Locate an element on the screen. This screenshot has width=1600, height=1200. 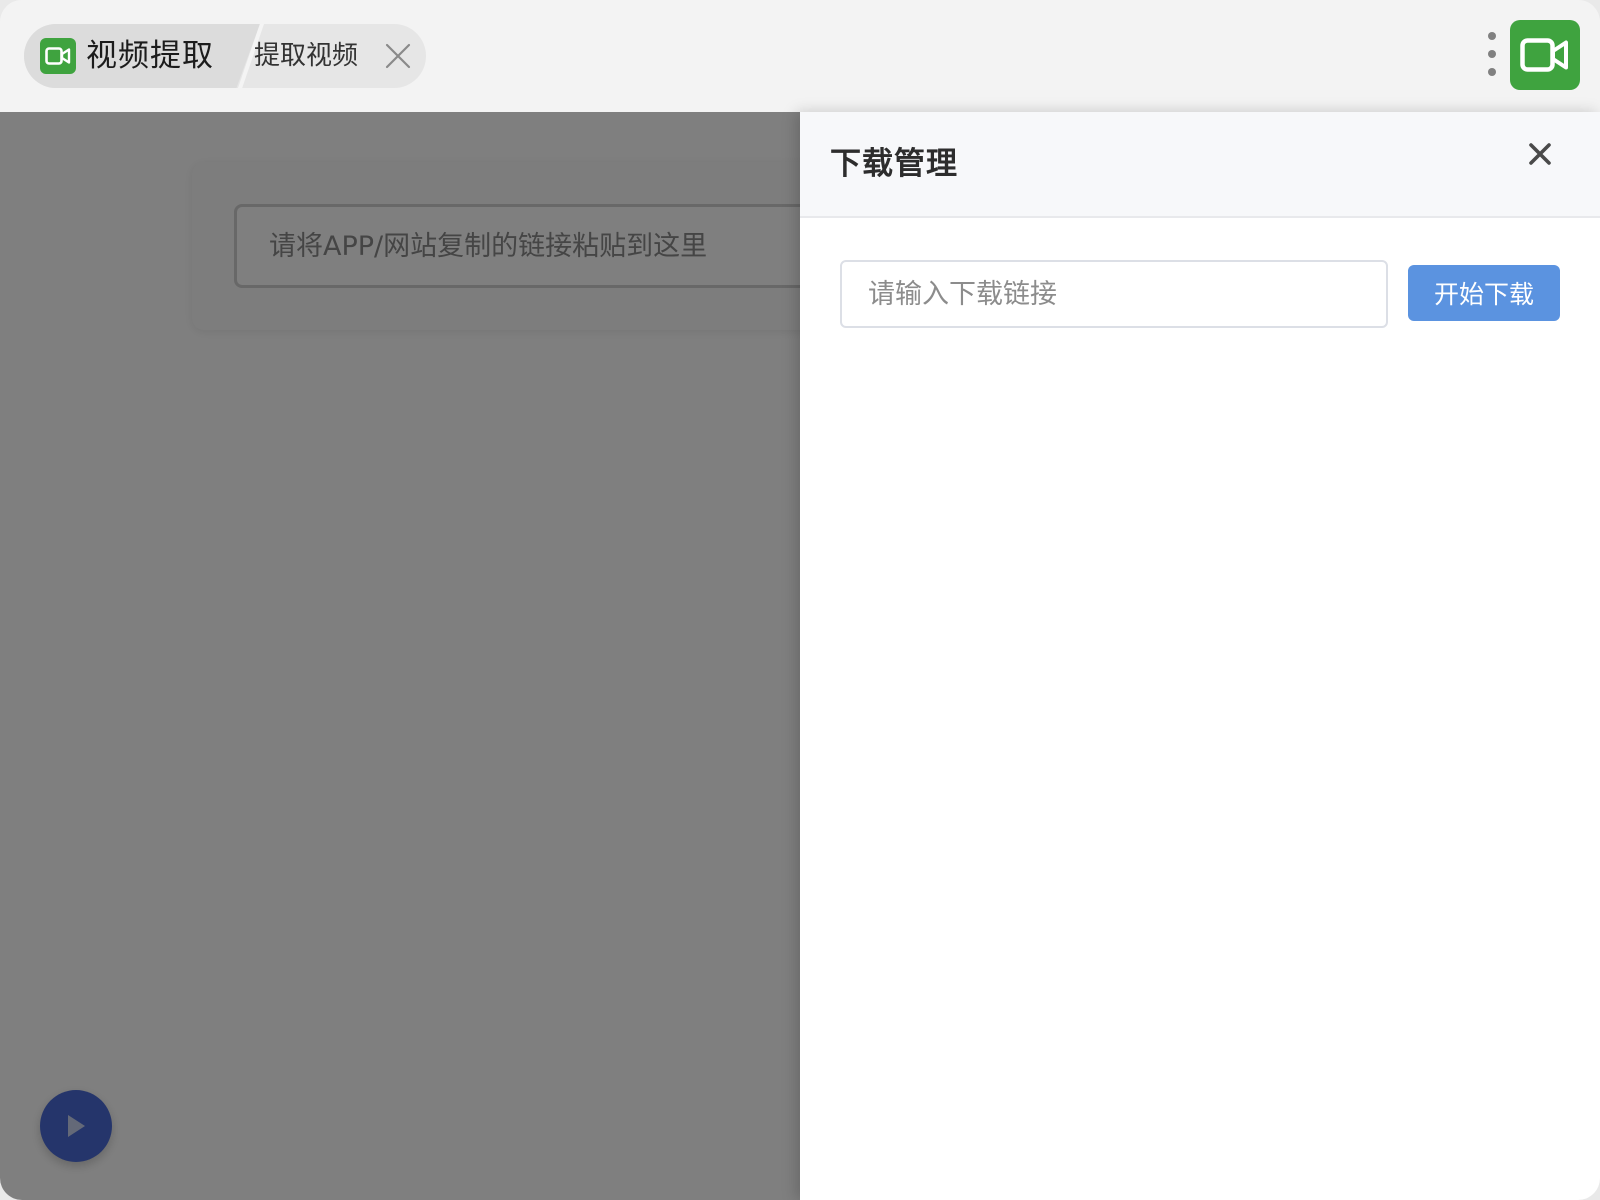
more-vertical-icon is located at coordinates (1492, 54).